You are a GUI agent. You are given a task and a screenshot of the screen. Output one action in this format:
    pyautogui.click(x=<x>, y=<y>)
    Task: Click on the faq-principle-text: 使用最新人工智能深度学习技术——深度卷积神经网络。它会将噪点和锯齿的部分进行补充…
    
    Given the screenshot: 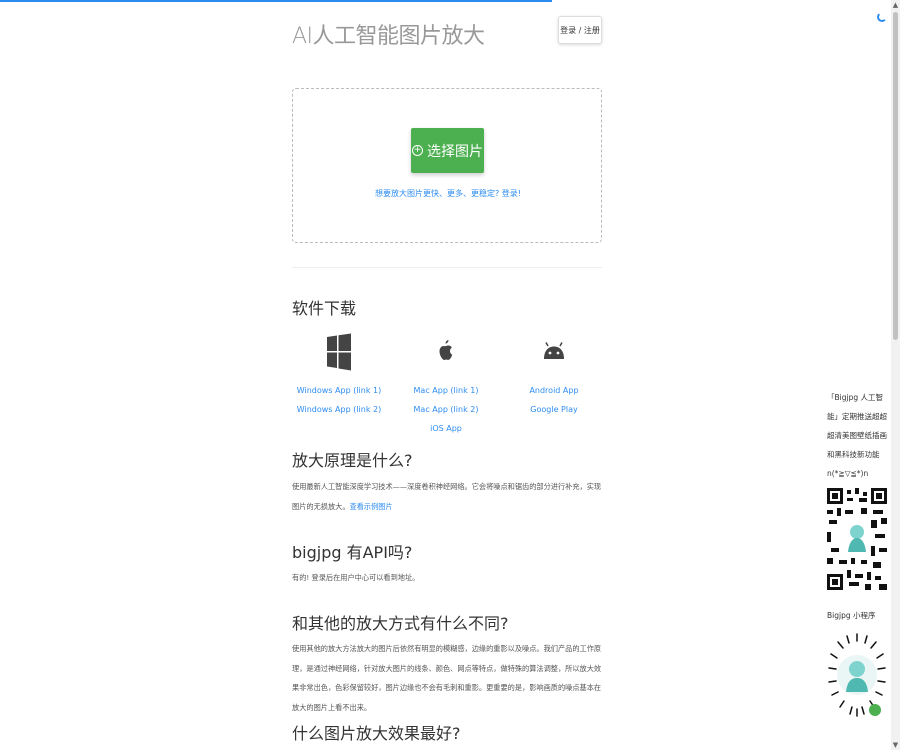 What is the action you would take?
    pyautogui.click(x=447, y=496)
    